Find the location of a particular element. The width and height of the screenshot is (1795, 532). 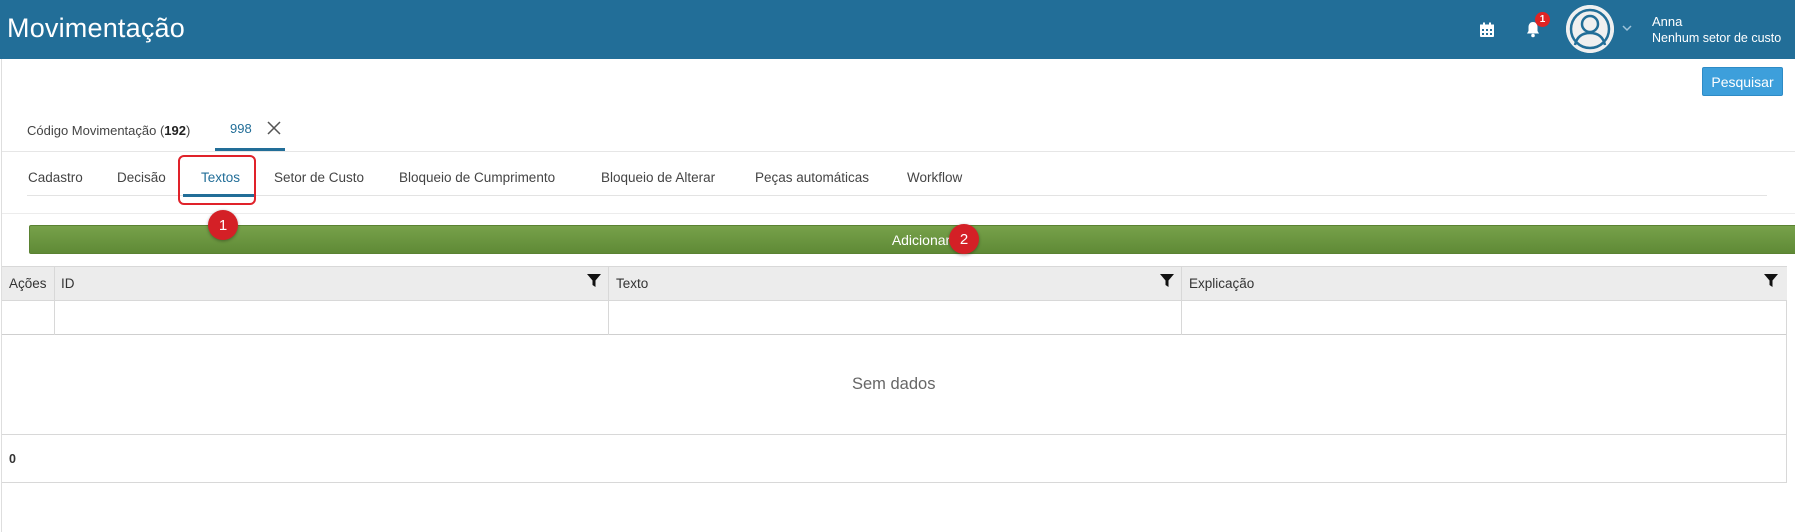

add-button: Adicionar is located at coordinates (912, 239).